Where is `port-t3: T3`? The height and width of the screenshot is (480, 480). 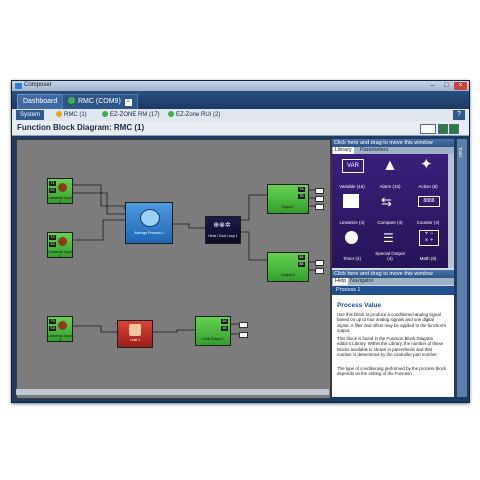 port-t3: T3 is located at coordinates (52, 321).